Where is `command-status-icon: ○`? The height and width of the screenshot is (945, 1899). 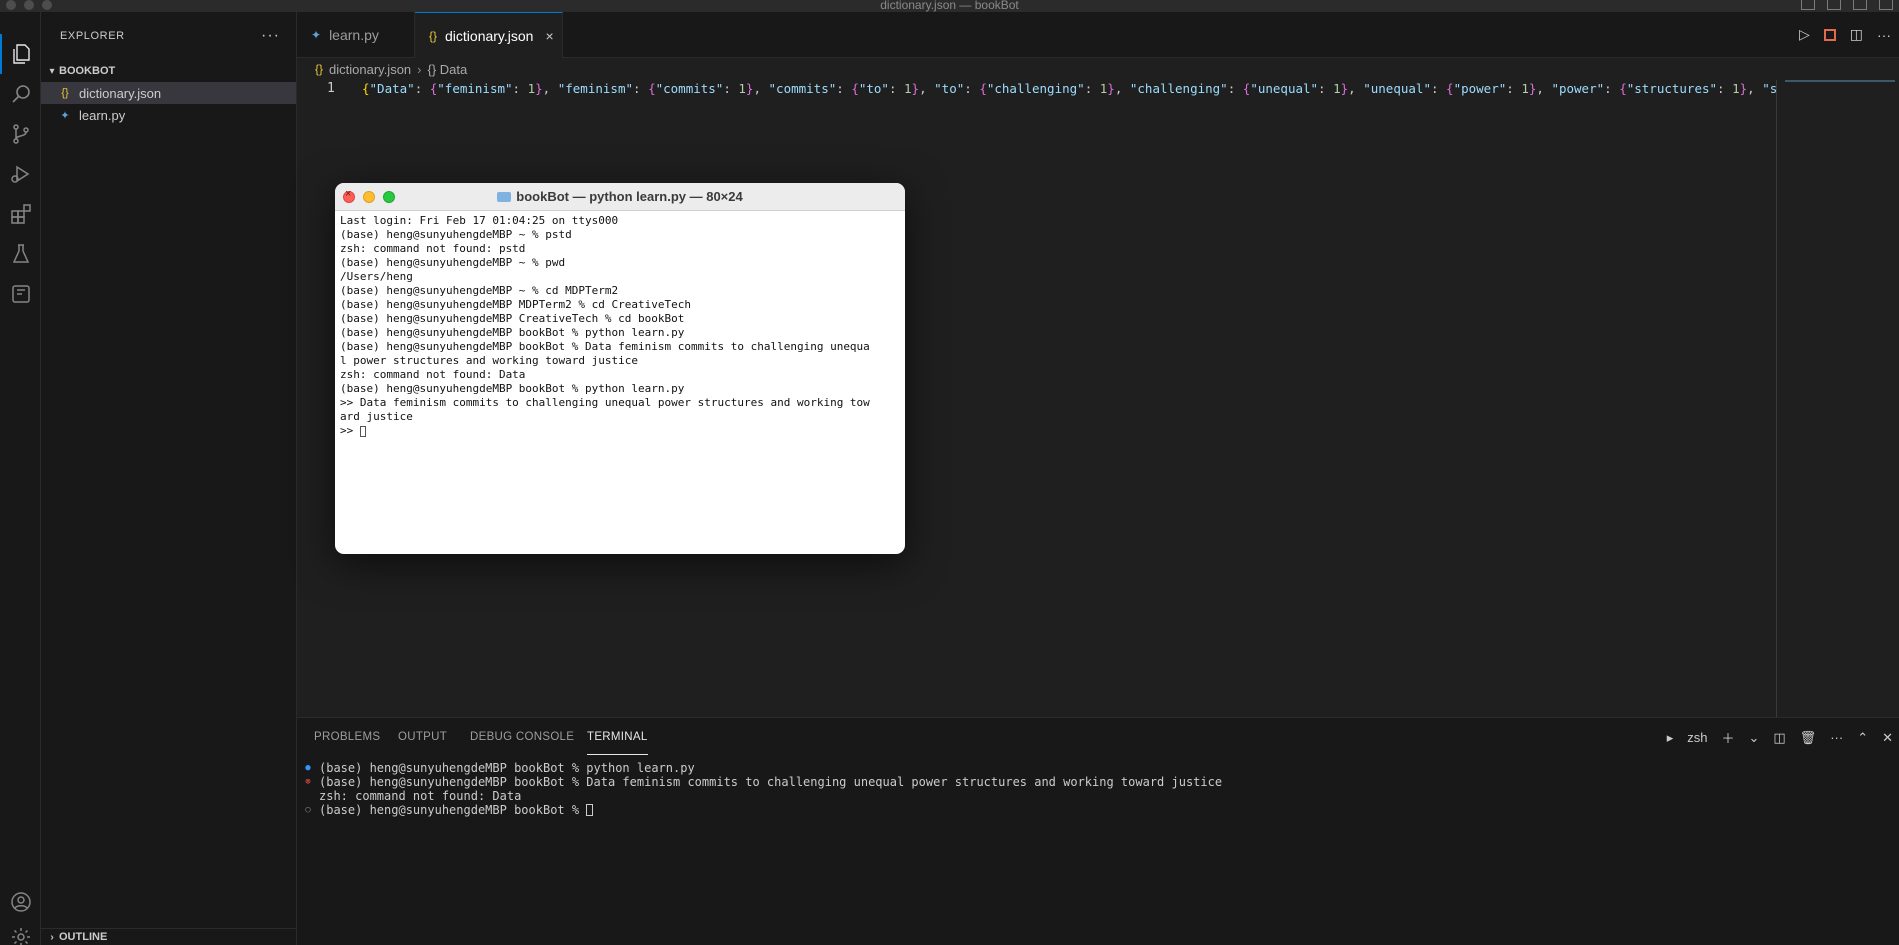 command-status-icon: ○ is located at coordinates (308, 810).